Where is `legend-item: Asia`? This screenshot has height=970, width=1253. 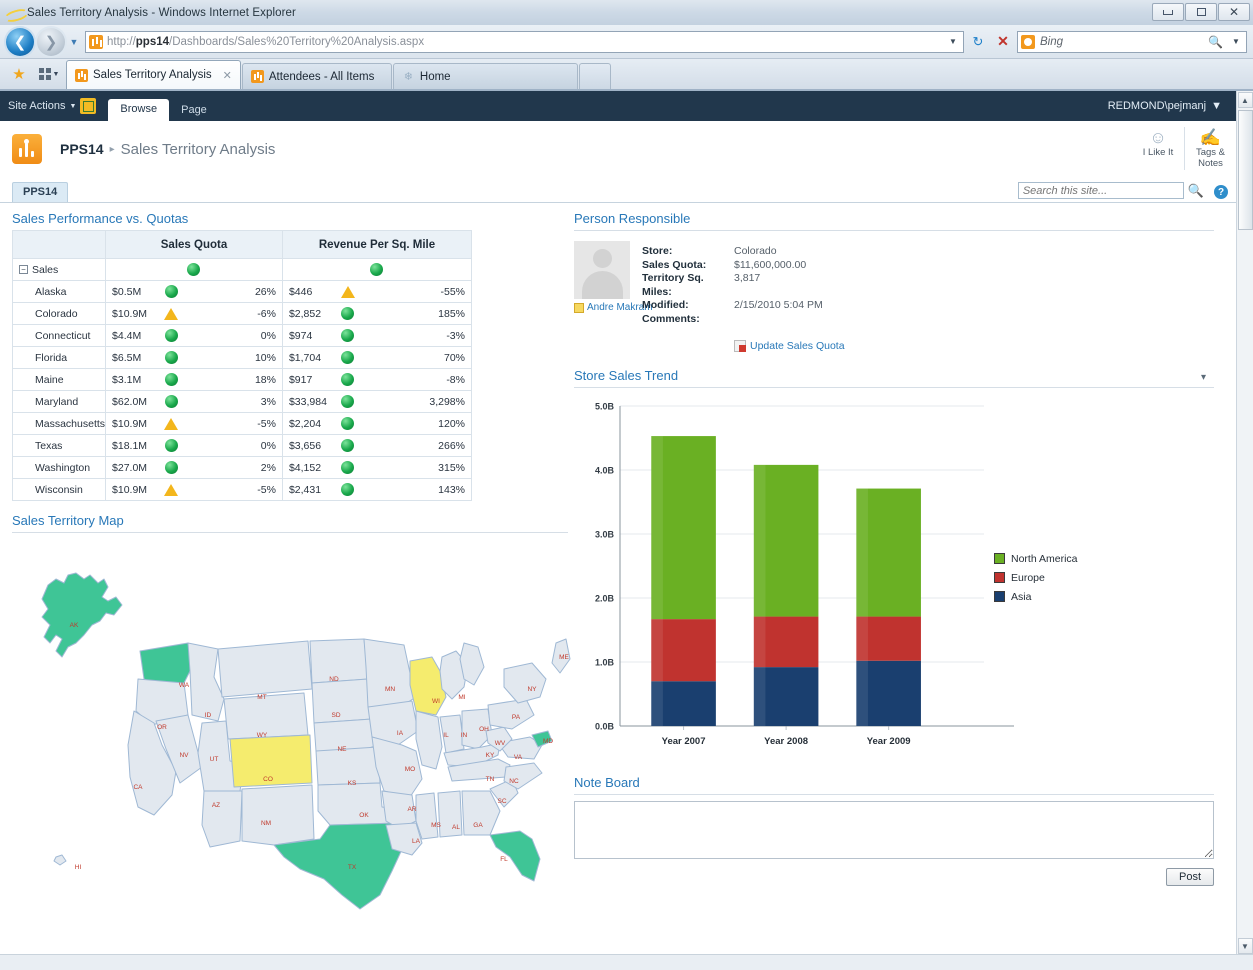
legend-item: Asia is located at coordinates (1036, 596).